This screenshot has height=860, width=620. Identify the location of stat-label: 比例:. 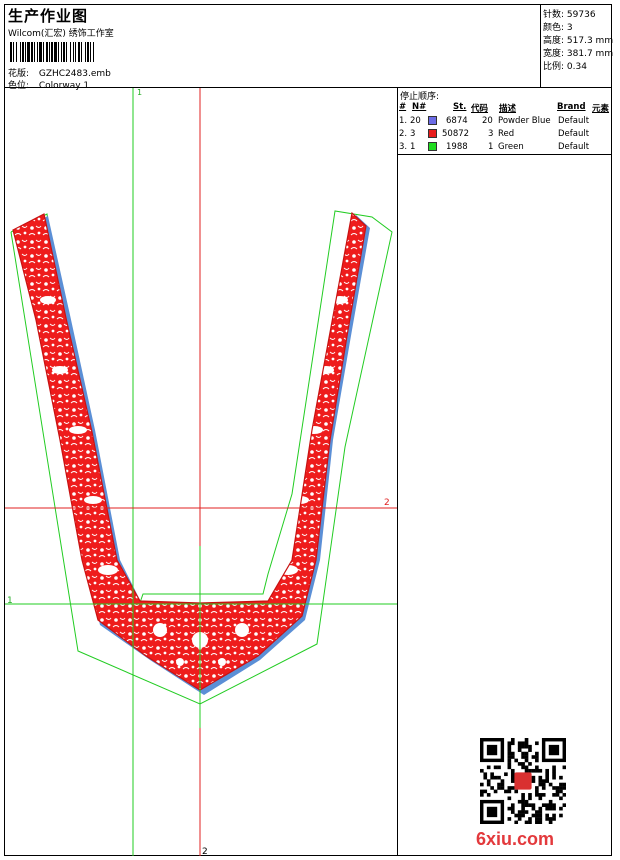
(554, 67).